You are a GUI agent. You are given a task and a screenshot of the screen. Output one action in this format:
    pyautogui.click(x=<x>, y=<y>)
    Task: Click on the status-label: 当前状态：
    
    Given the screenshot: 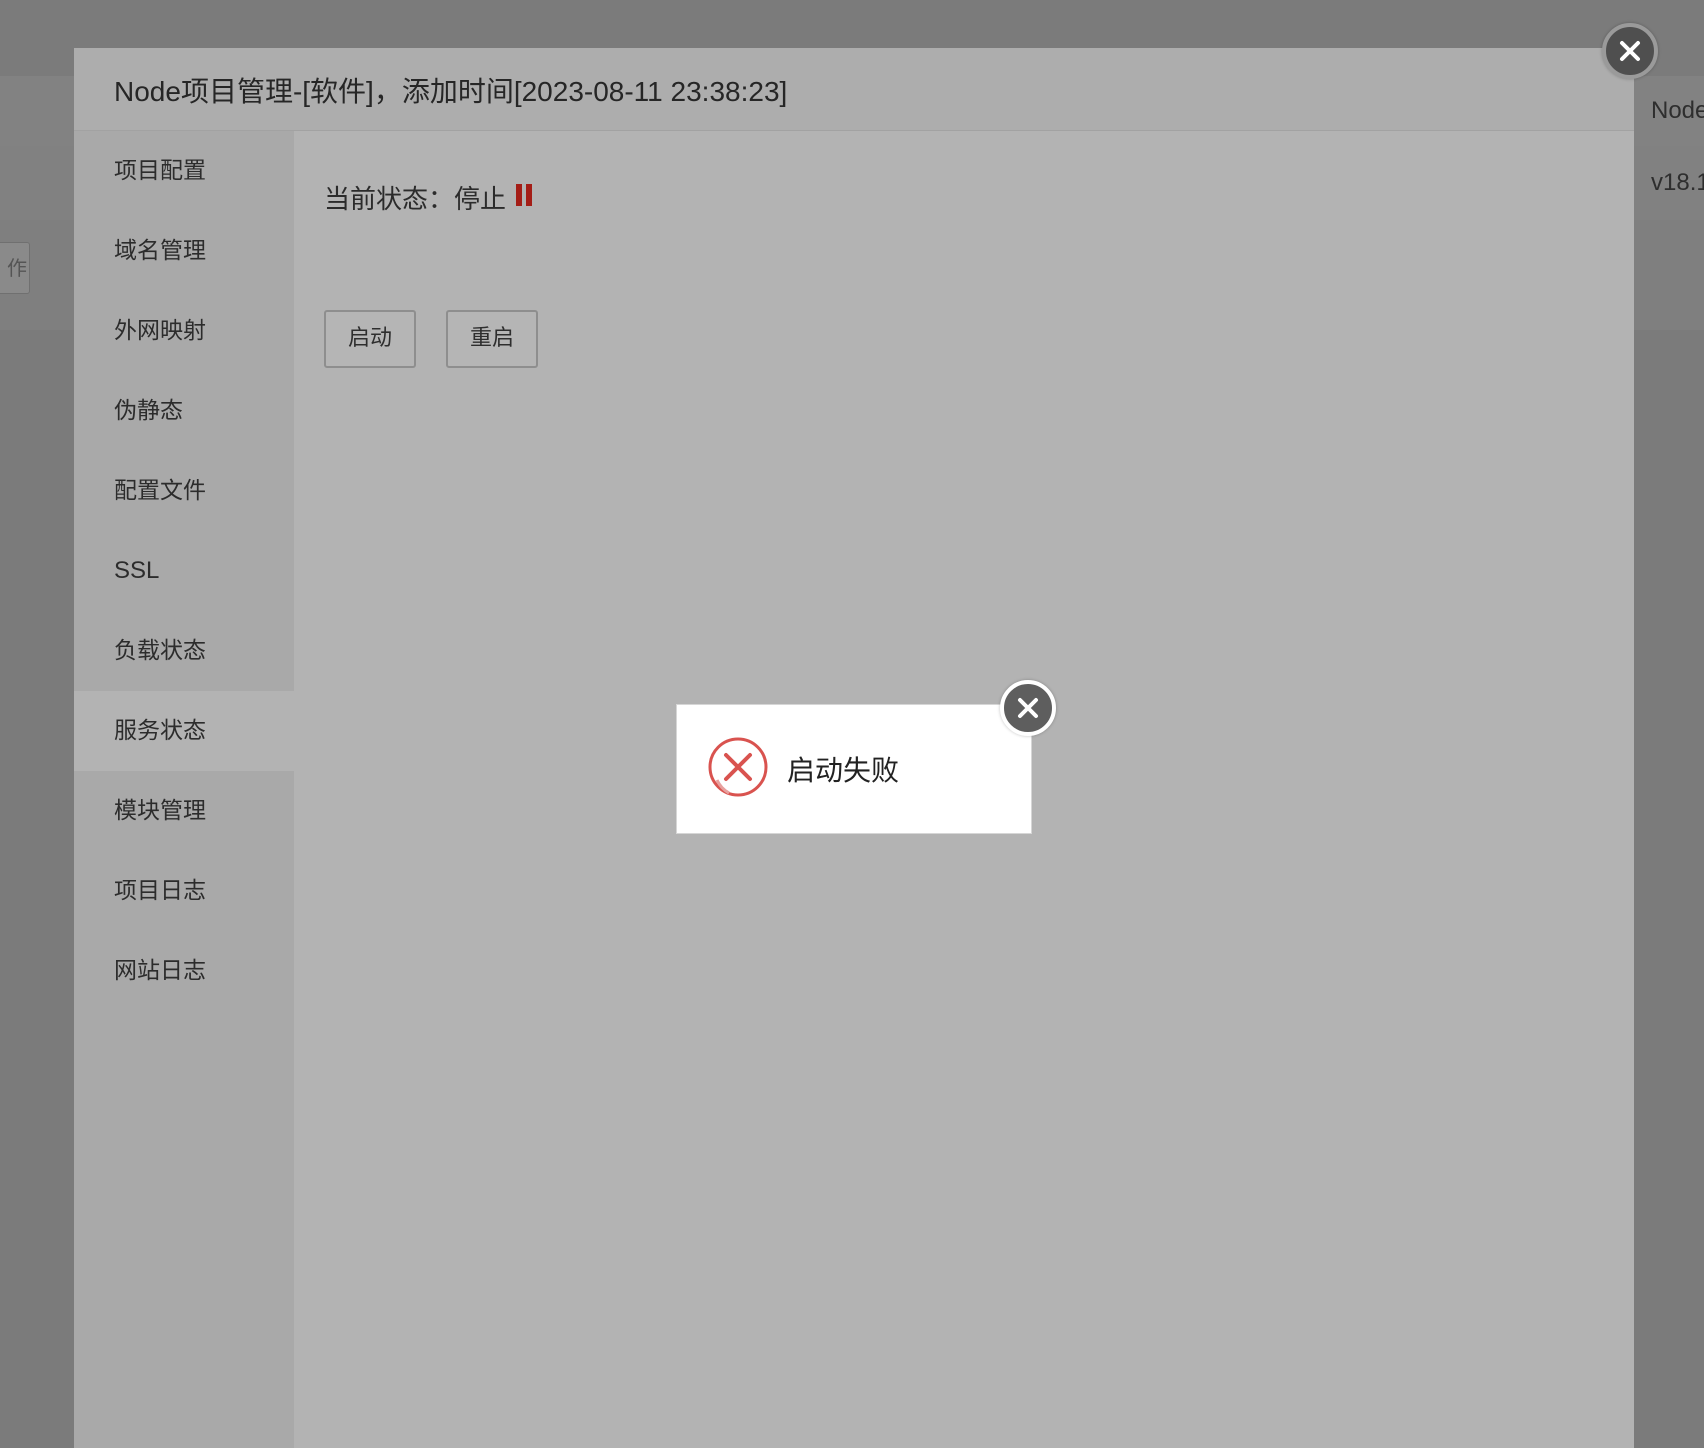 What is the action you would take?
    pyautogui.click(x=389, y=200)
    